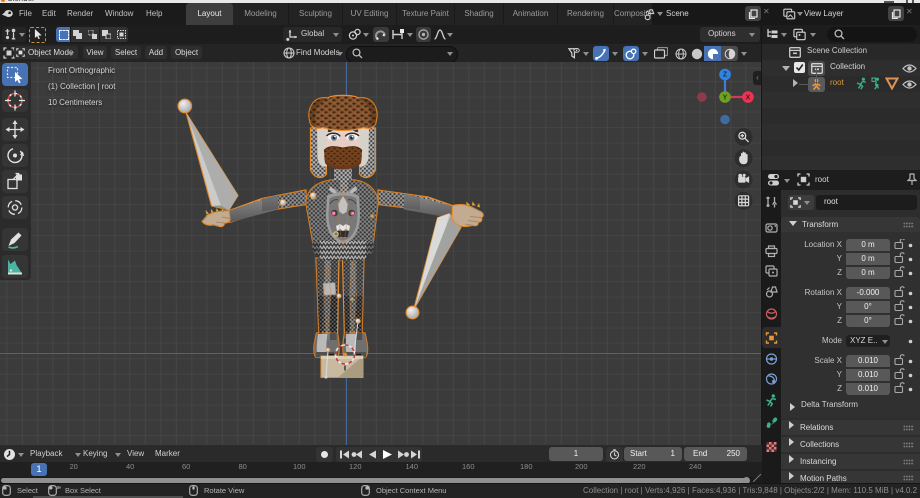 This screenshot has width=920, height=498. Describe the element at coordinates (748, 97) in the screenshot. I see `svg-text: X` at that location.